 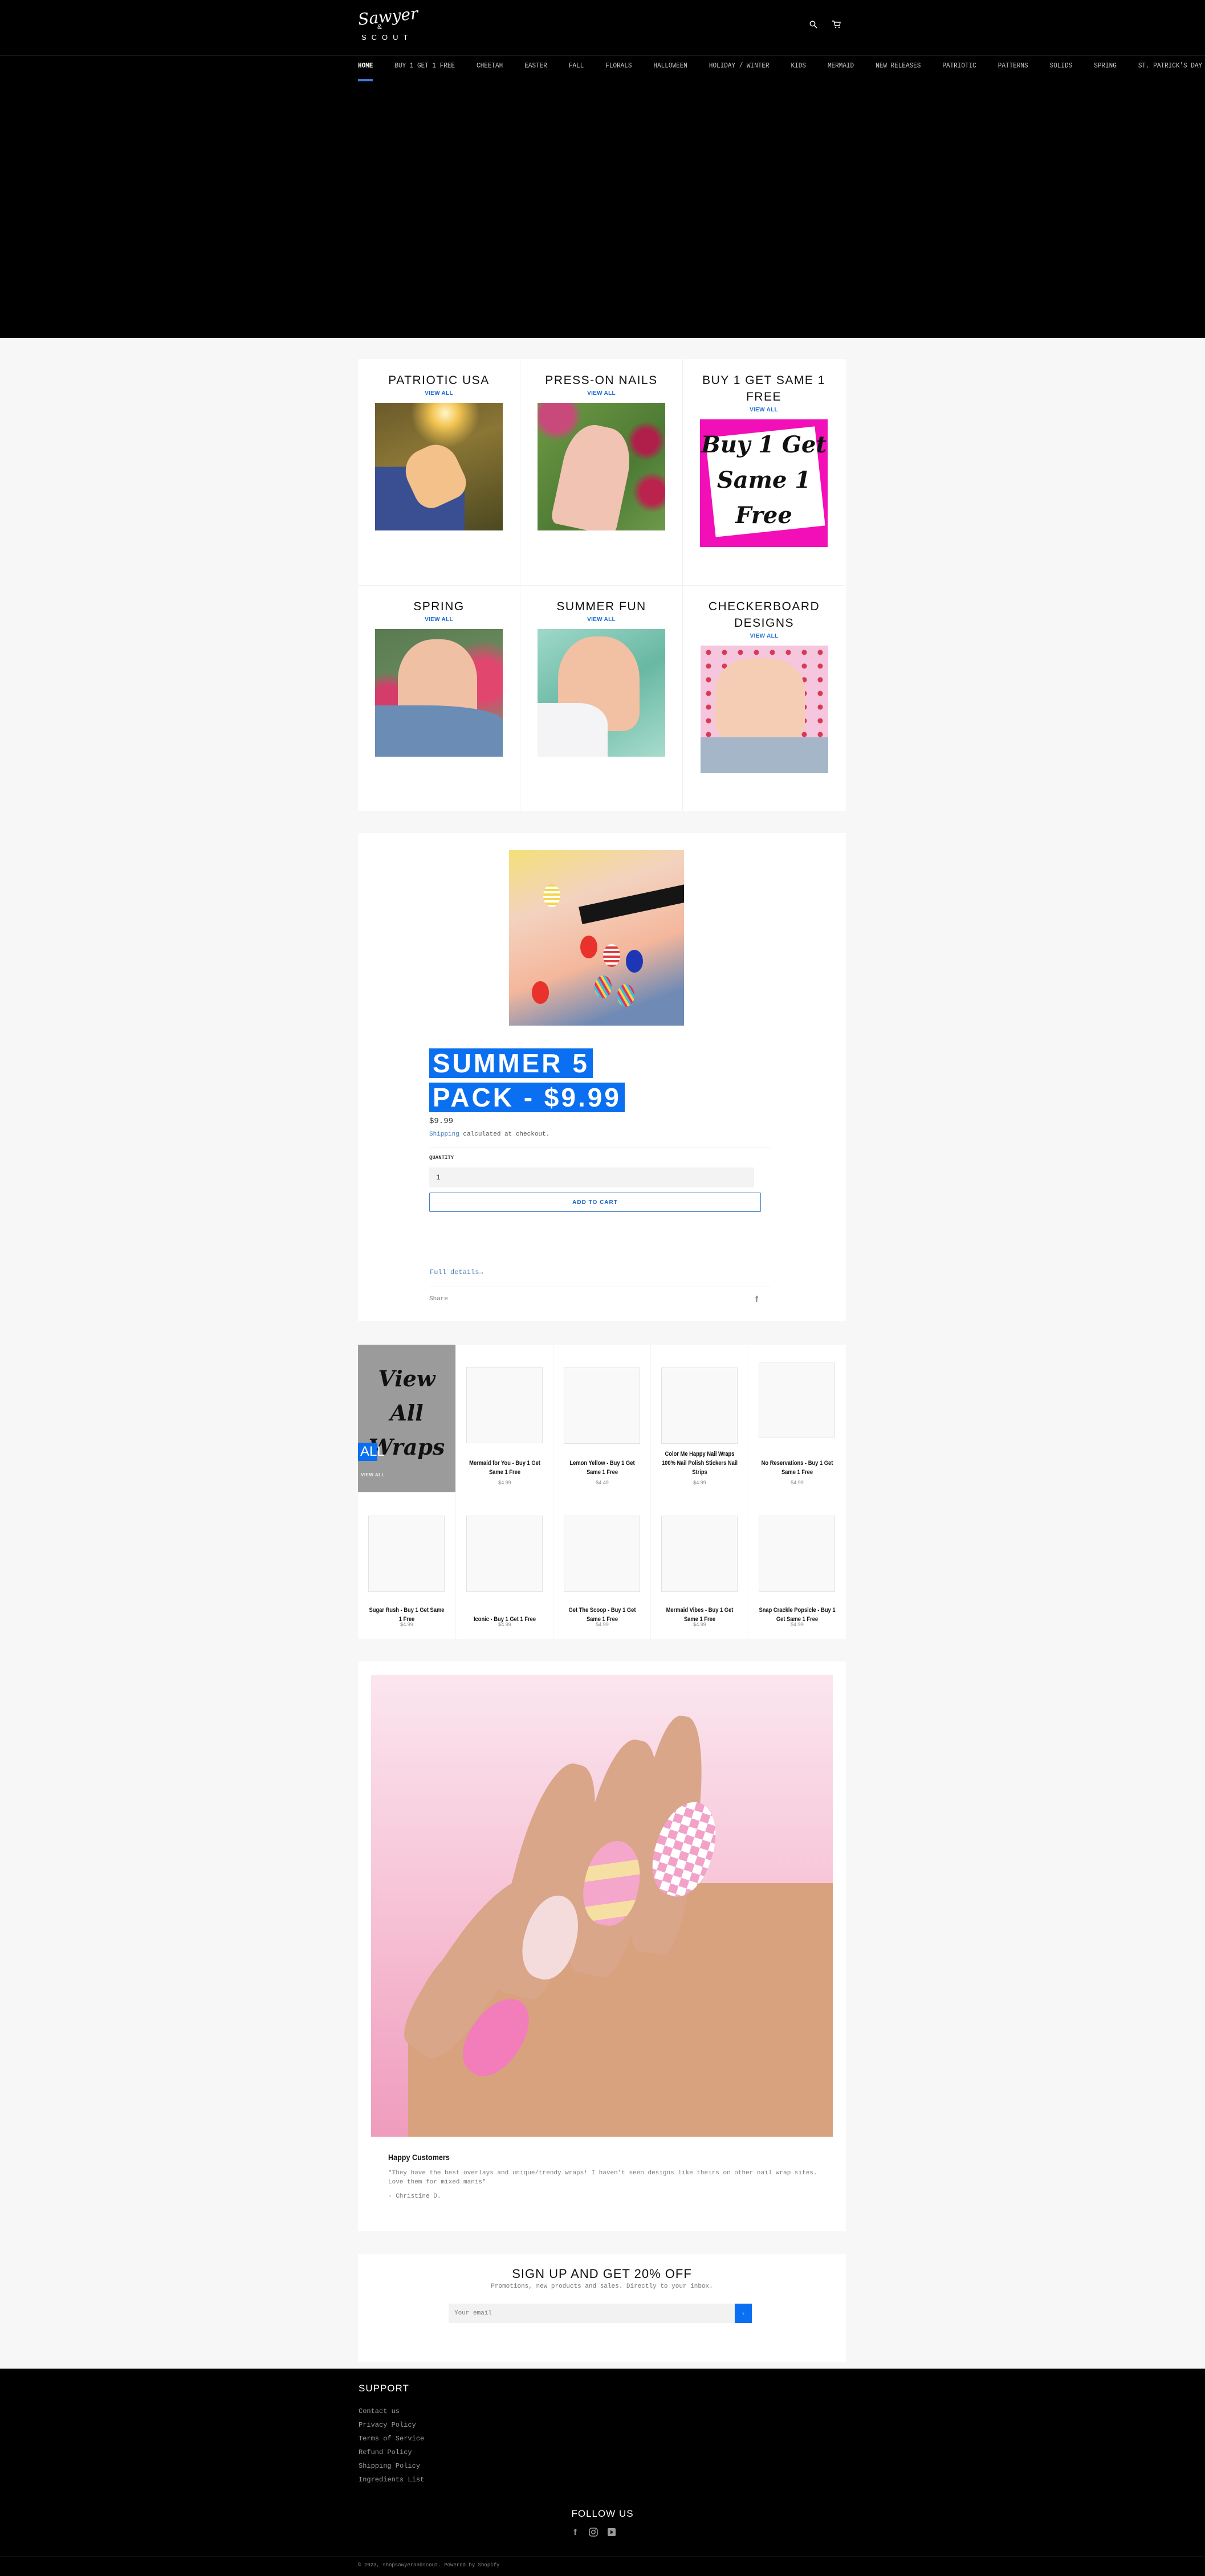 What do you see at coordinates (504, 1468) in the screenshot?
I see `product-name: Mermaid for You - Buy 1 Get Same 1 Free` at bounding box center [504, 1468].